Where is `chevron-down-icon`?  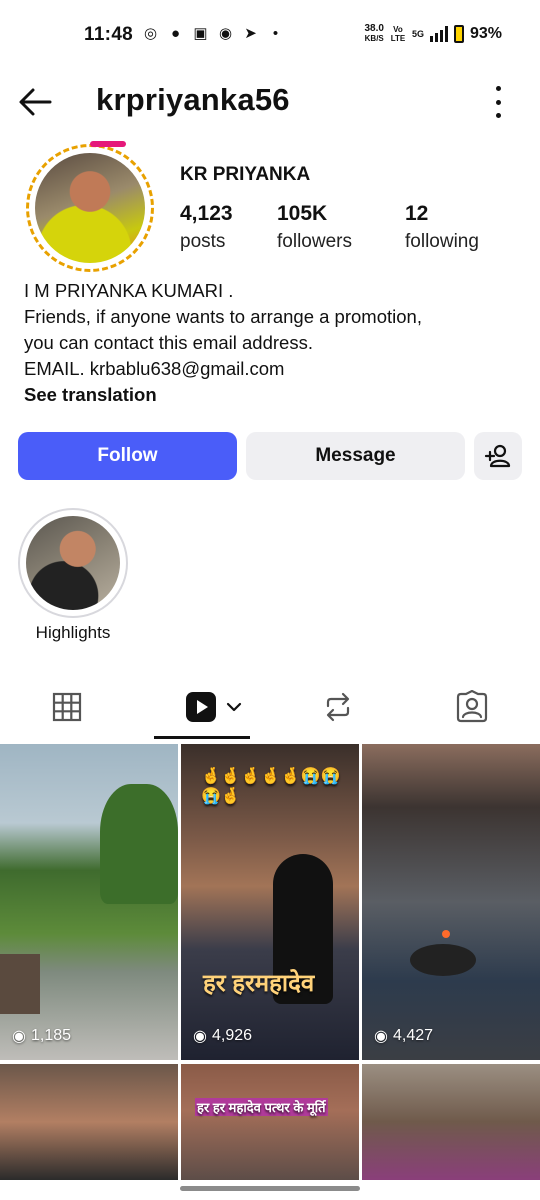 chevron-down-icon is located at coordinates (234, 707).